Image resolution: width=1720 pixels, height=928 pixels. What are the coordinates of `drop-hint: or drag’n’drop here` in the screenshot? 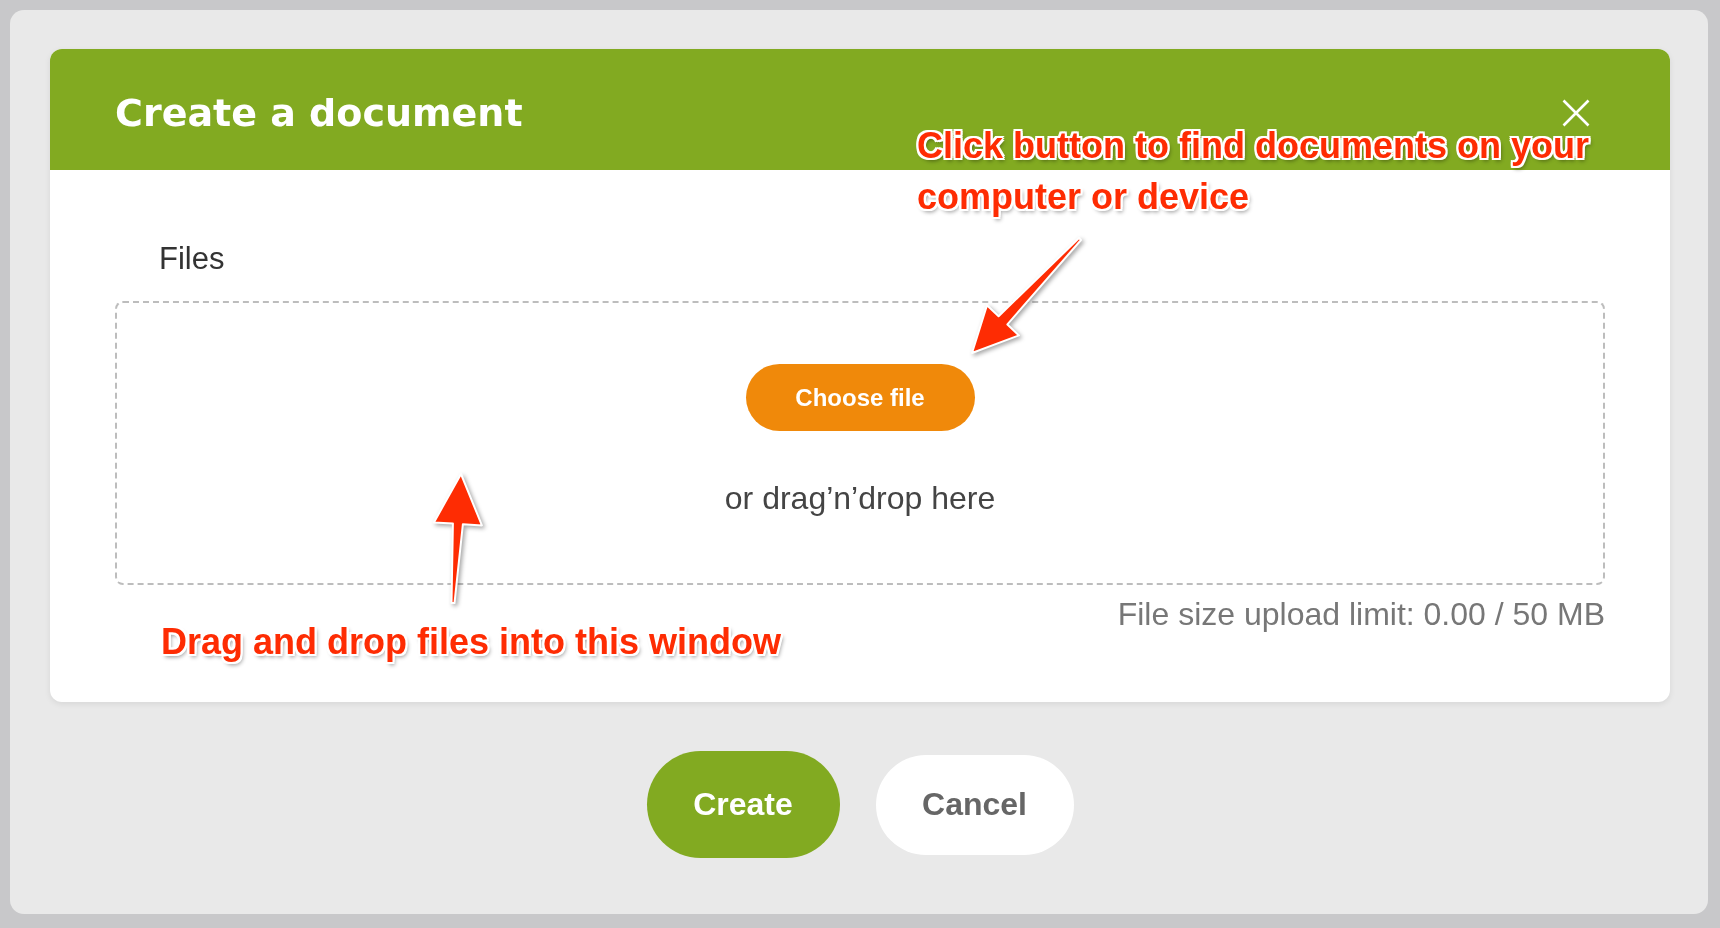 It's located at (860, 498).